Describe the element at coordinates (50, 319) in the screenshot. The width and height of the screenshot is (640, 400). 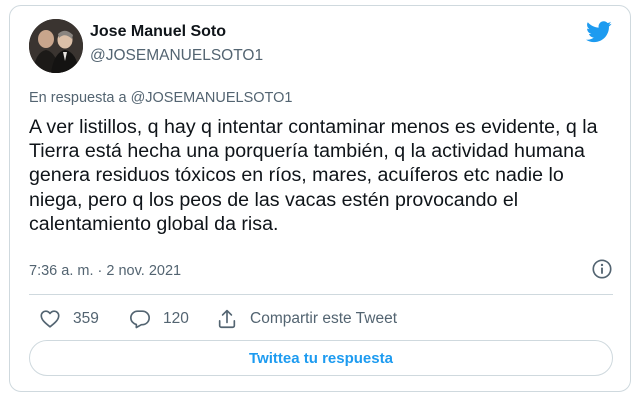
I see `heart-icon` at that location.